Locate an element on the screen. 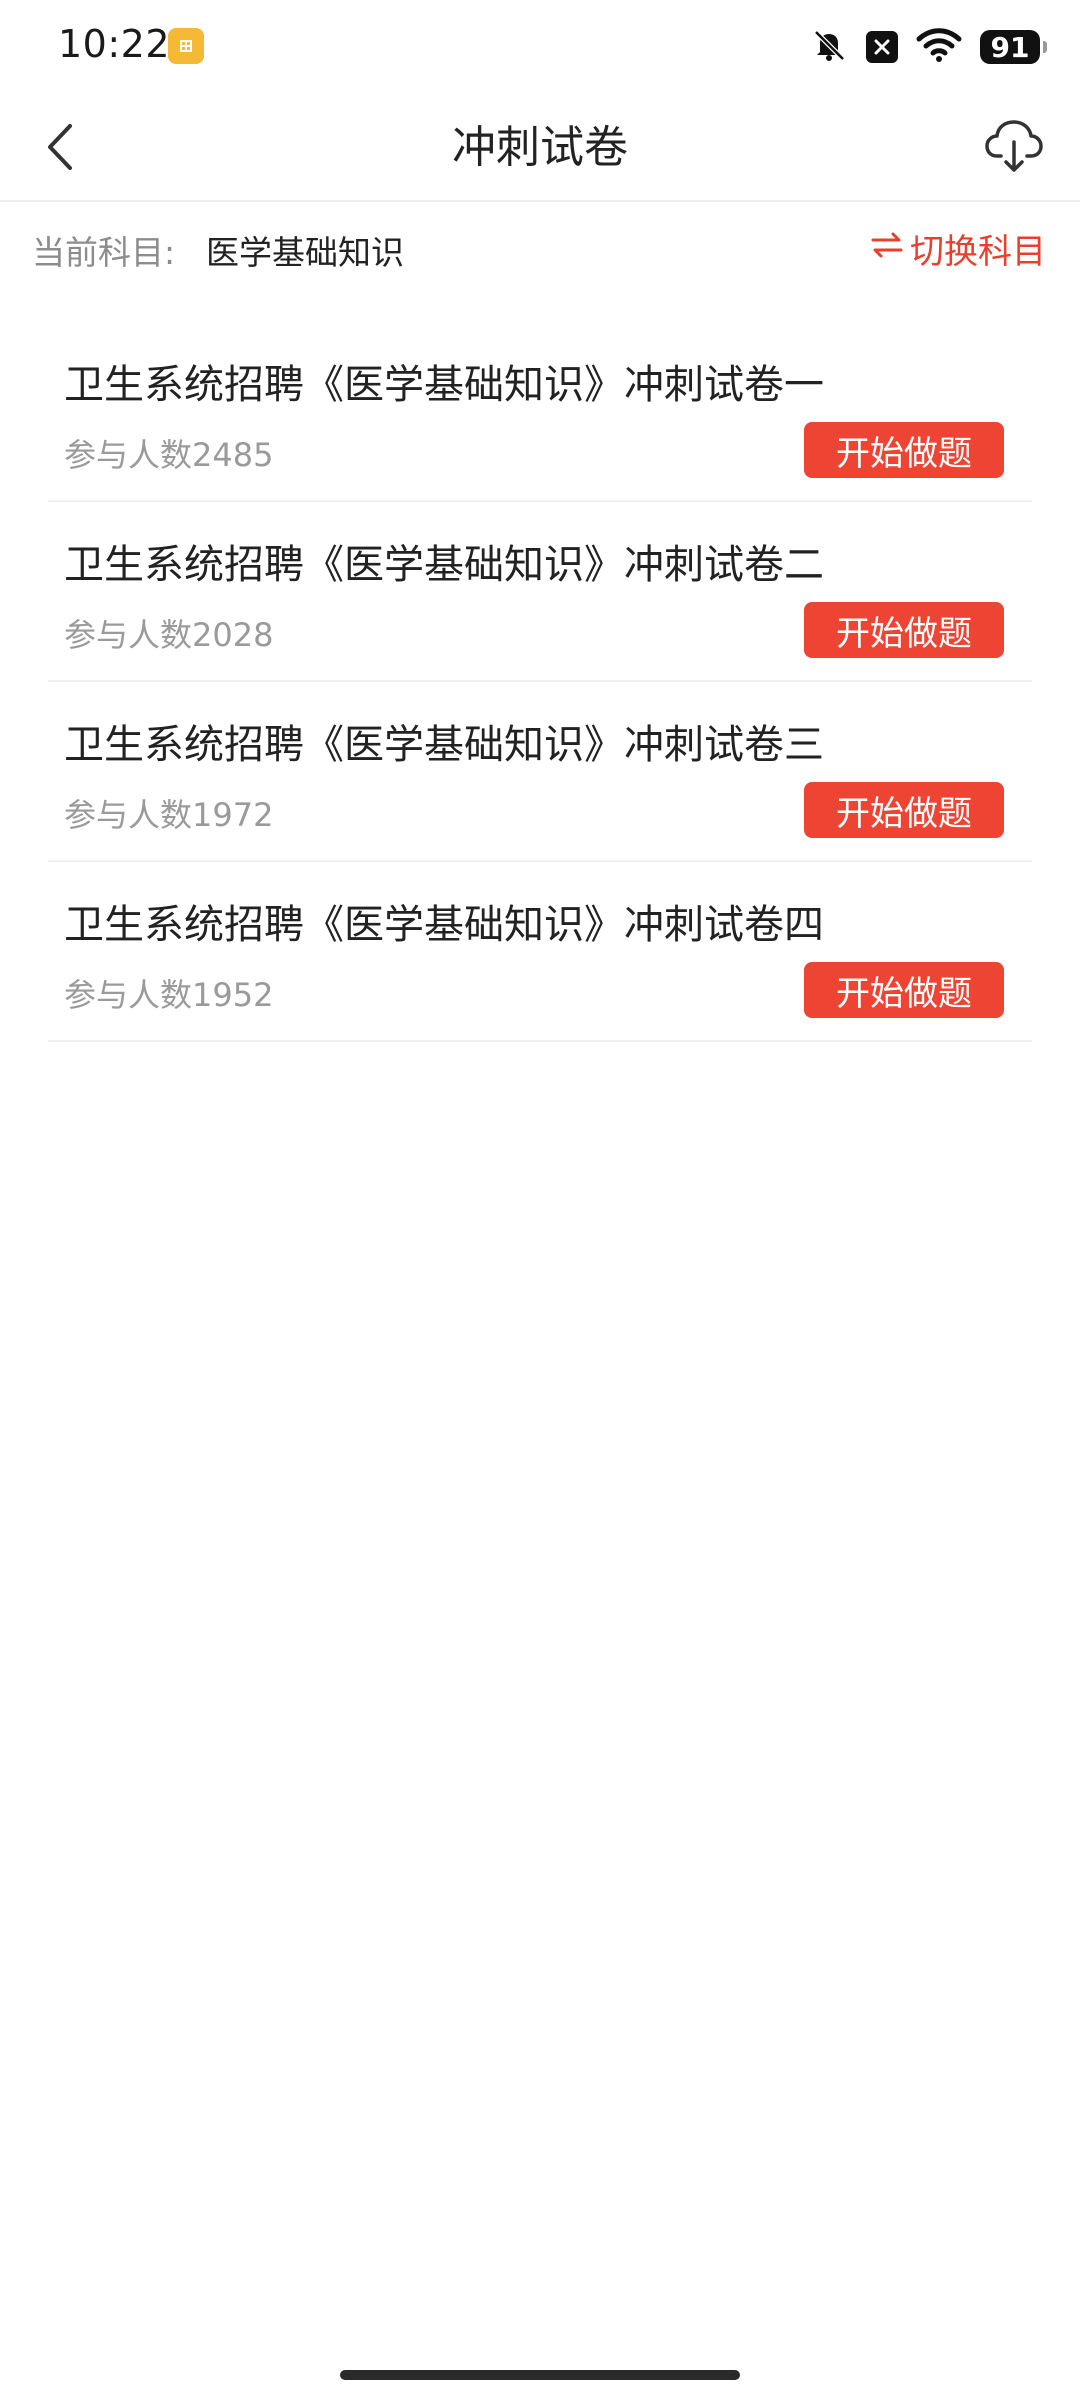 The width and height of the screenshot is (1080, 2400). switch-subject-button: 切换科目 is located at coordinates (958, 248).